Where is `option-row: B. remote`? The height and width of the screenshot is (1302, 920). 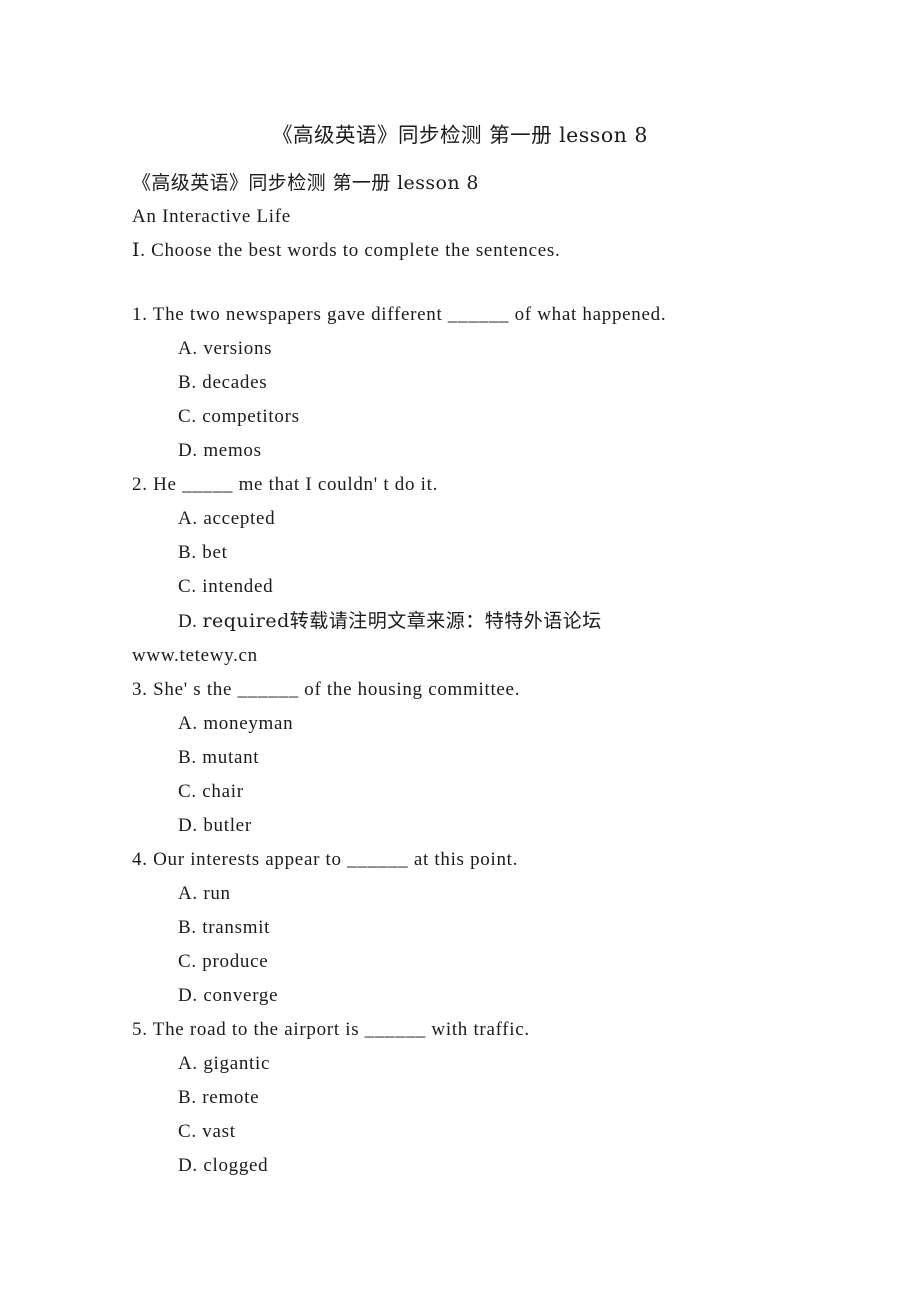
option-row: B. remote is located at coordinates (512, 1098).